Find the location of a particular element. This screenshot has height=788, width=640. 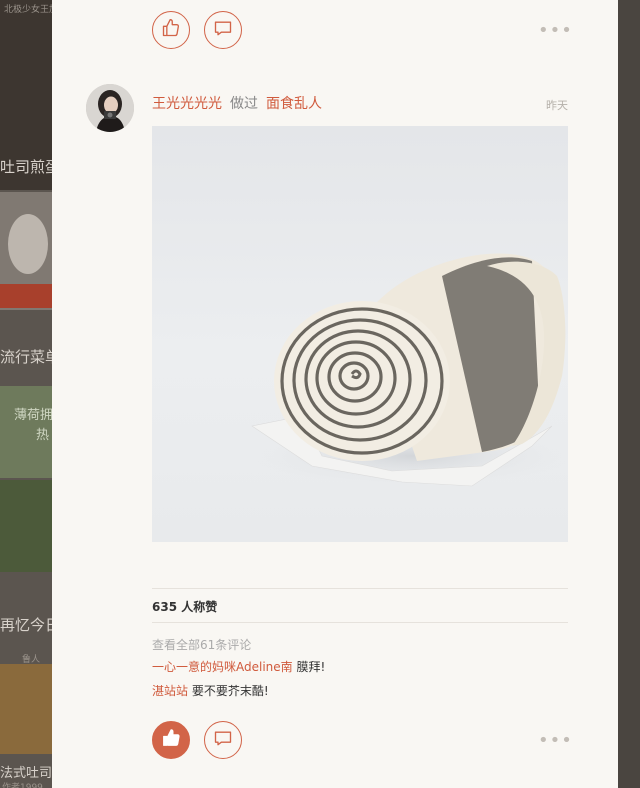

bg-title-3: 薄荷拥 is located at coordinates (33, 415).